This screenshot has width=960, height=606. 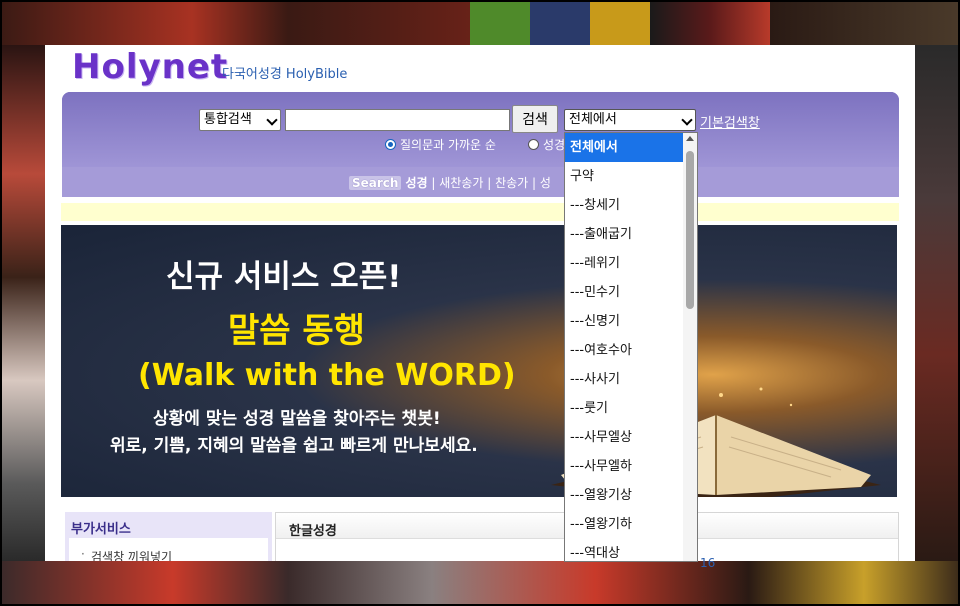 What do you see at coordinates (624, 147) in the screenshot?
I see `dropdown-option: 전체에서` at bounding box center [624, 147].